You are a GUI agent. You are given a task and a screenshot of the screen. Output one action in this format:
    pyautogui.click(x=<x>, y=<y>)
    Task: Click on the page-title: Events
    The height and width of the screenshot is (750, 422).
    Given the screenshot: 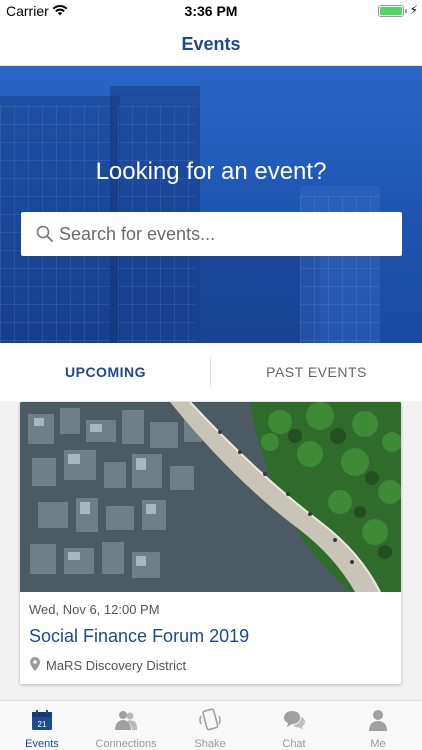 What is the action you would take?
    pyautogui.click(x=211, y=44)
    